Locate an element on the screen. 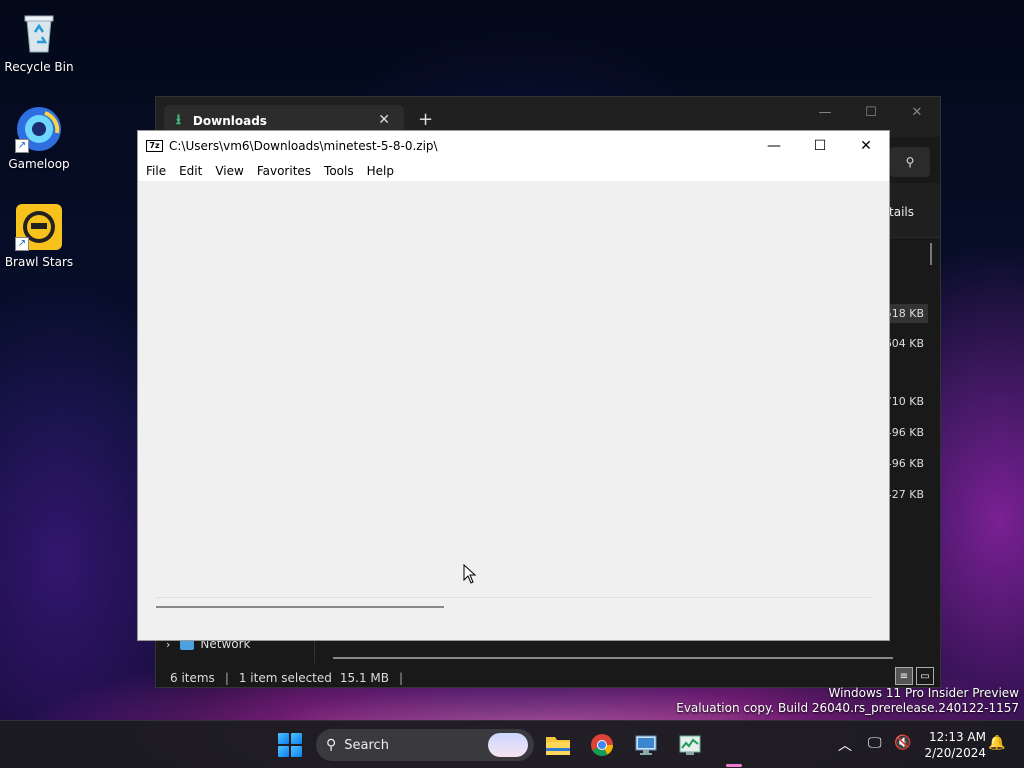 This screenshot has height=768, width=1024. taskbar: ⚲ Search ︿ 🖵 🔇 12:13 AM 2/20/2024 🔔 is located at coordinates (512, 744).